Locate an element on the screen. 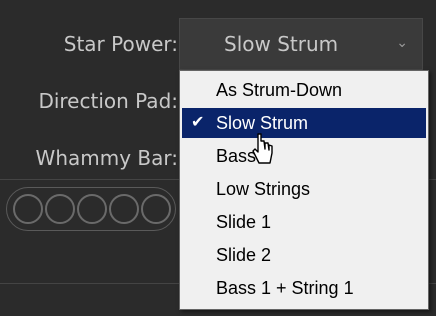  star-power-selected-value: Slow Strum is located at coordinates (281, 44).